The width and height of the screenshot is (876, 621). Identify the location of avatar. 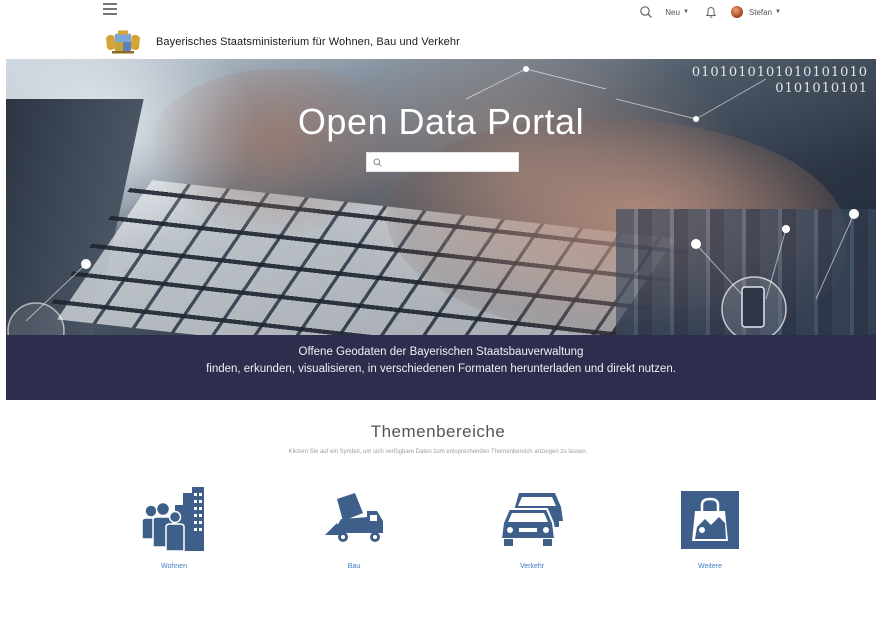
(736, 12).